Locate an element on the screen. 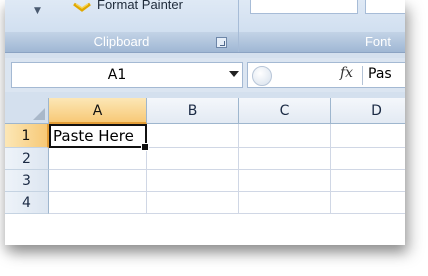 Image resolution: width=428 pixels, height=276 pixels. cell-c1 is located at coordinates (285, 136).